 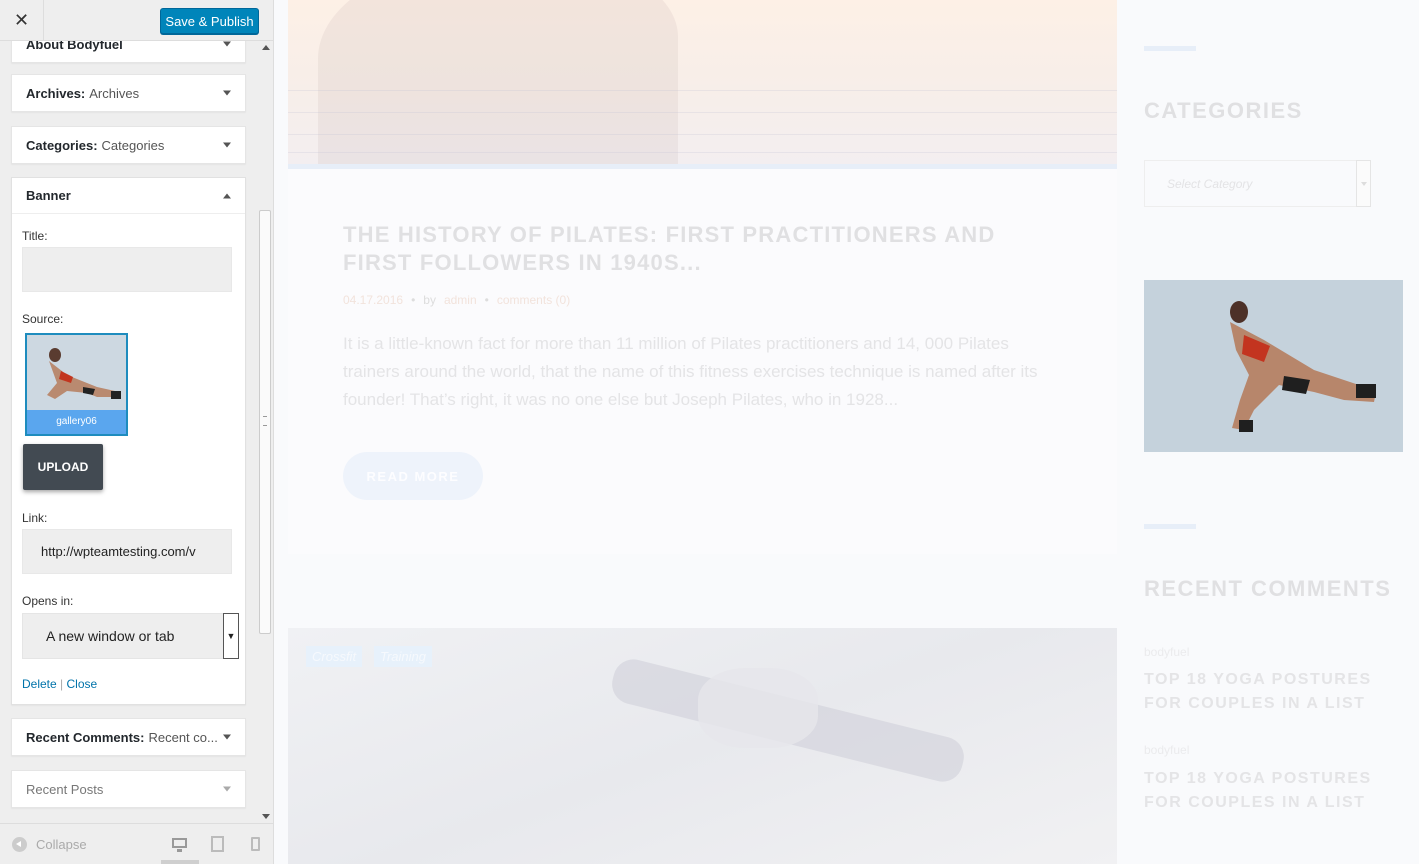 I want to click on yoga-figure, so click(x=498, y=82).